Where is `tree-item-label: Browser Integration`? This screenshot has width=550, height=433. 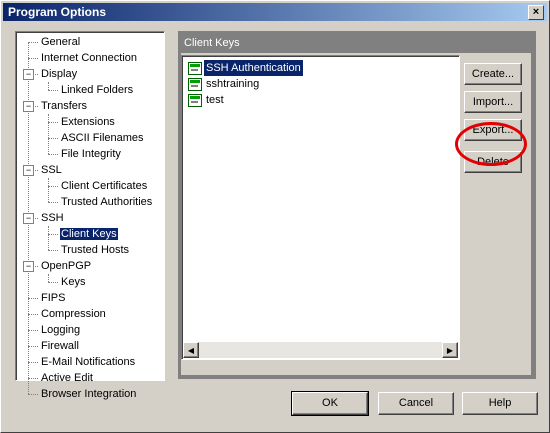 tree-item-label: Browser Integration is located at coordinates (89, 394).